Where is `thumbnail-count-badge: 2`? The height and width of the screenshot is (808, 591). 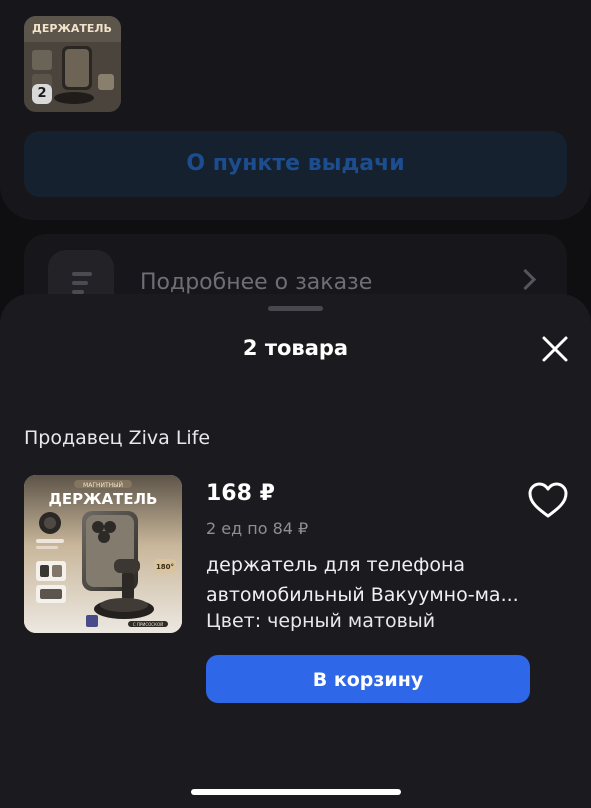
thumbnail-count-badge: 2 is located at coordinates (42, 94).